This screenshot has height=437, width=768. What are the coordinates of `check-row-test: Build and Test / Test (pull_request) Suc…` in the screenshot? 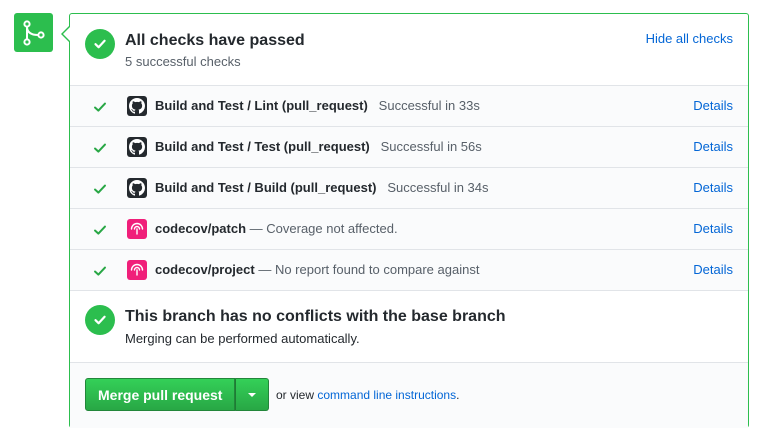 It's located at (409, 147).